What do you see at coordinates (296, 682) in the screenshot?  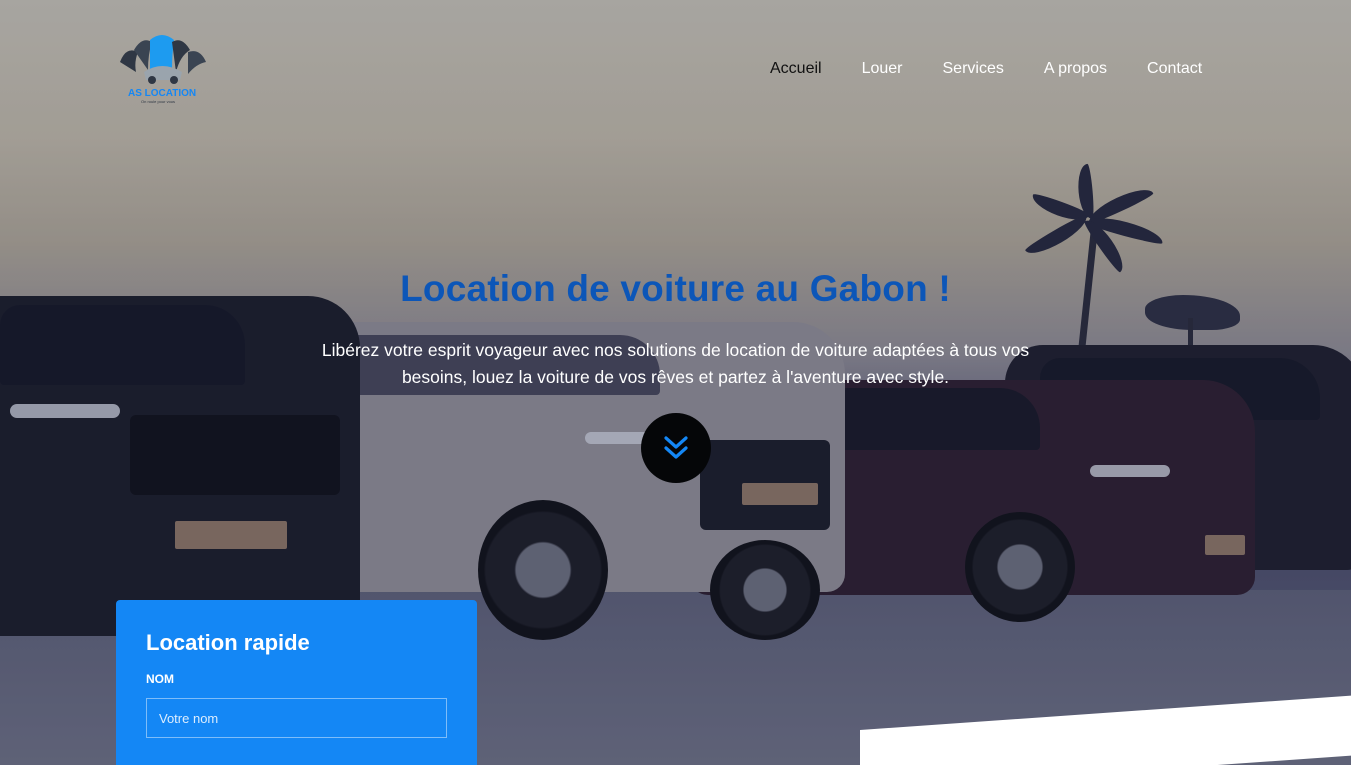 I see `quick-rental-form: Location rapide NOM` at bounding box center [296, 682].